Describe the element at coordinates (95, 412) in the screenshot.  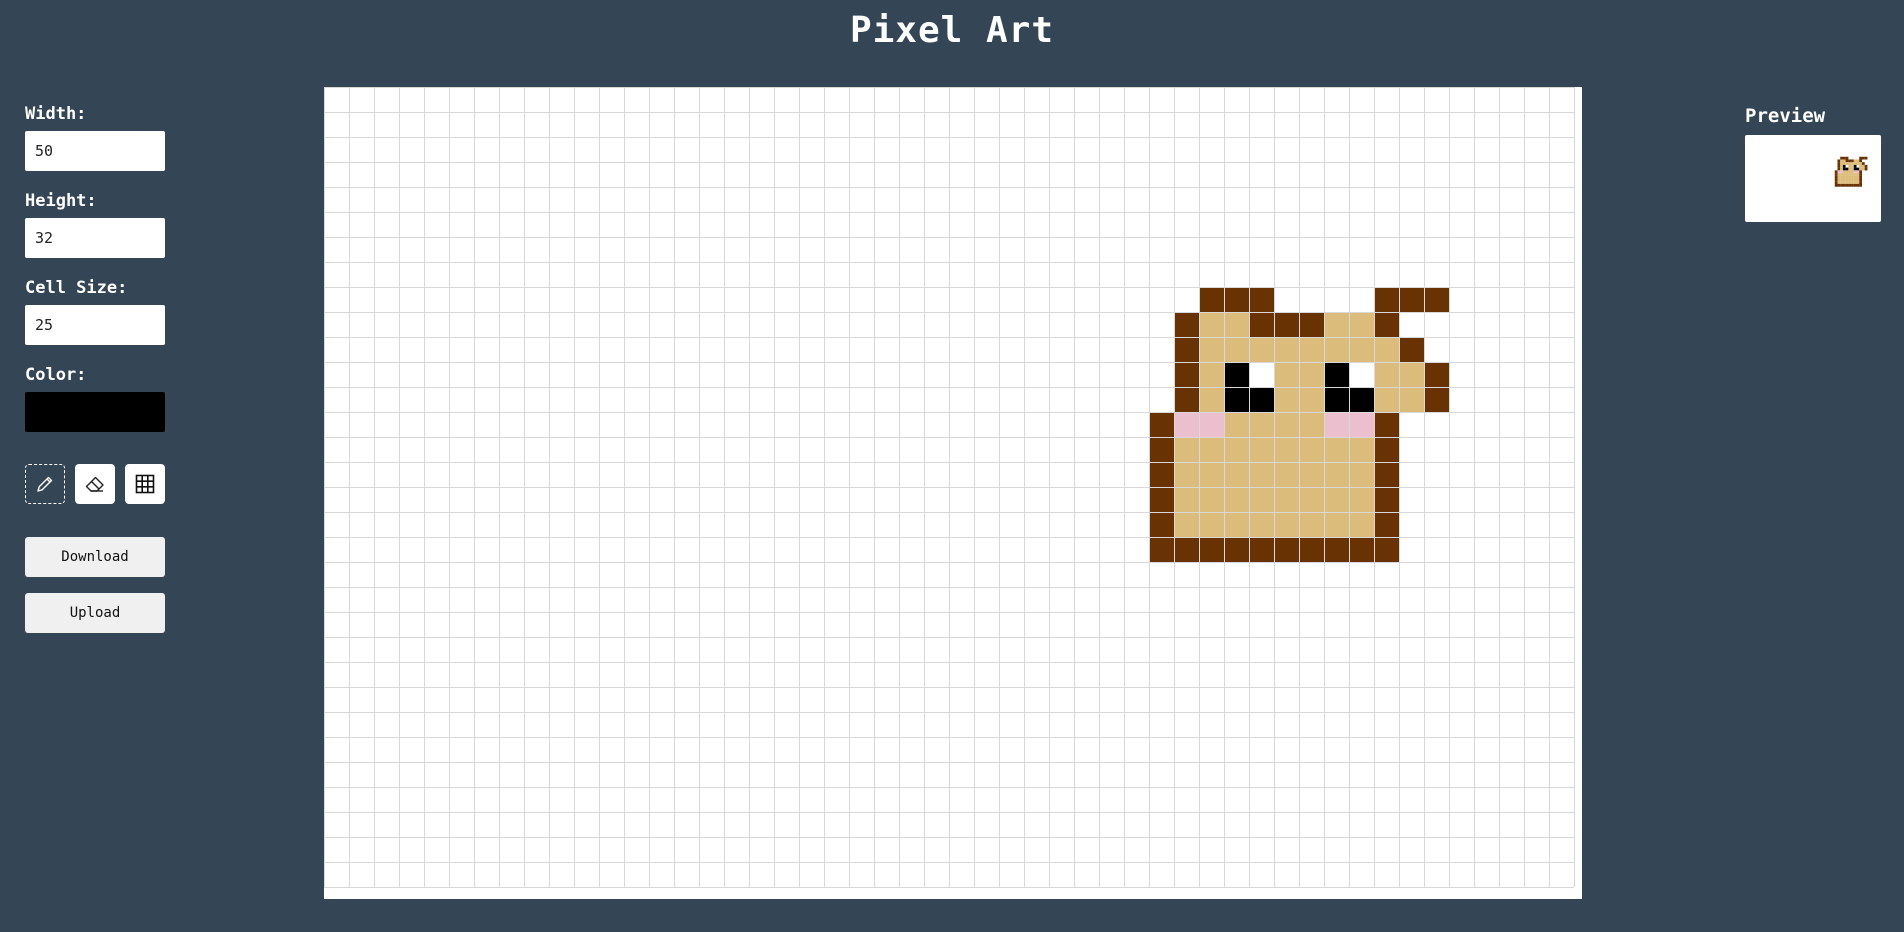
I see `color-picker` at that location.